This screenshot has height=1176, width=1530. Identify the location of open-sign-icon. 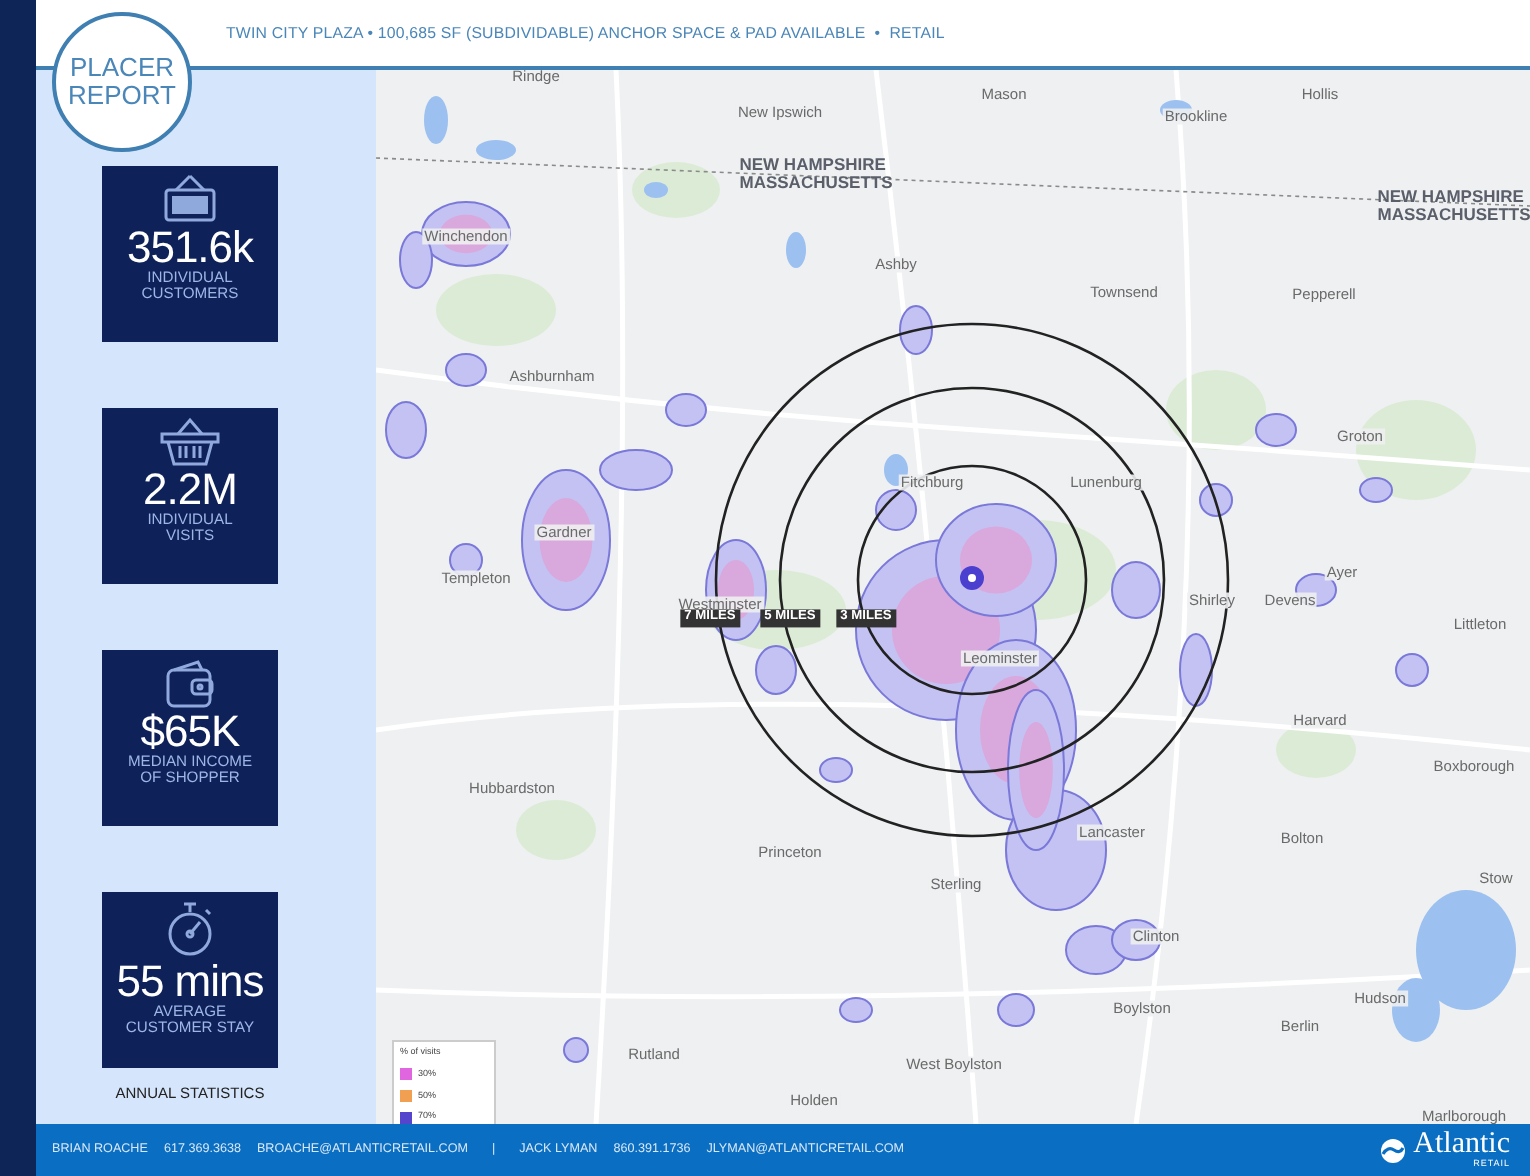
(190, 200).